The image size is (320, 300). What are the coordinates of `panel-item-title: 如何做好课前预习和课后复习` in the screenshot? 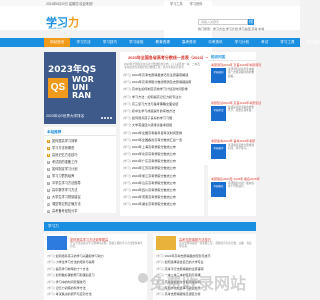 It's located at (75, 275).